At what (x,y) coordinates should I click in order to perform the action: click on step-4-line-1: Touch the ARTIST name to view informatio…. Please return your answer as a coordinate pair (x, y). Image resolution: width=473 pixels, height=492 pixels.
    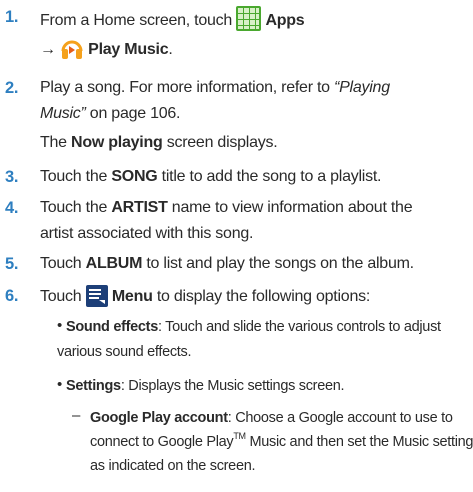
    Looking at the image, I should click on (226, 207).